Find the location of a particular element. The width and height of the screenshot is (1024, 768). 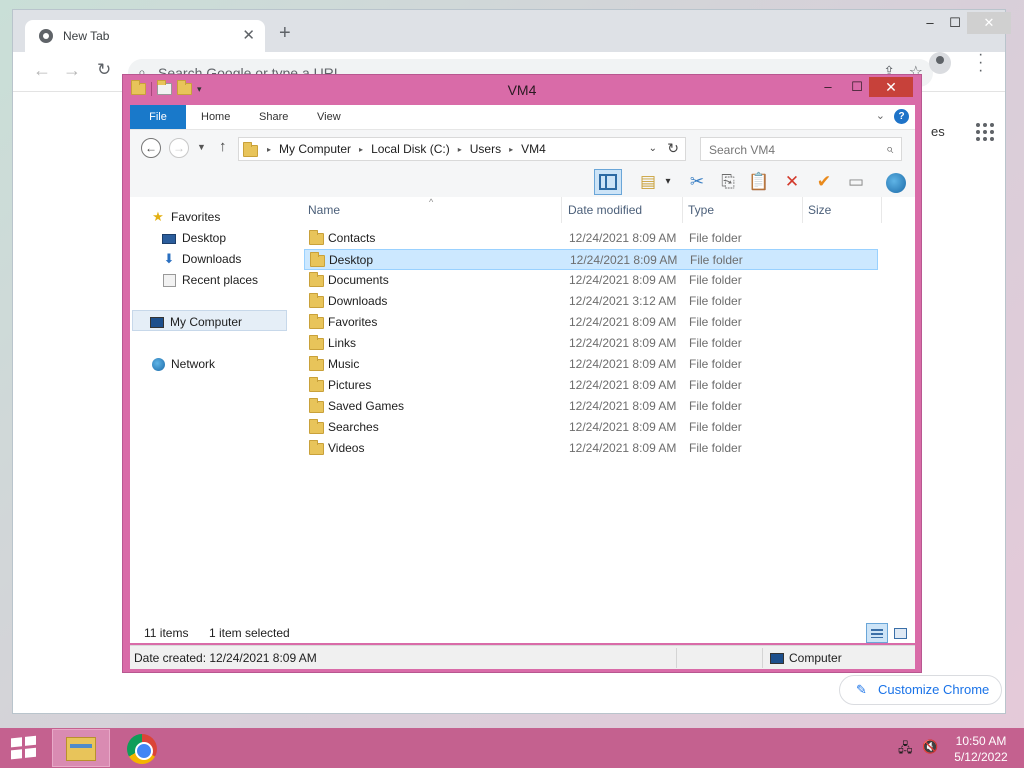

volume-muted-icon: 🔇 is located at coordinates (930, 747).